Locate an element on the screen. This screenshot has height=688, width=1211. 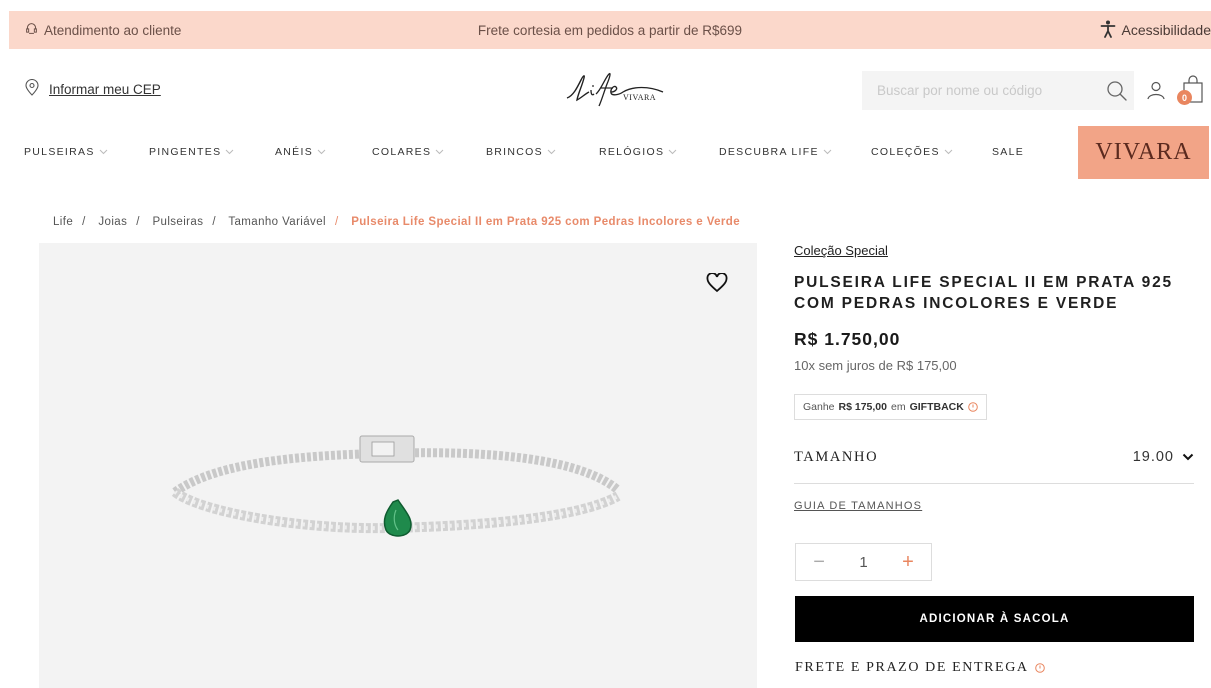
size-value: 19.00 is located at coordinates (1153, 457).